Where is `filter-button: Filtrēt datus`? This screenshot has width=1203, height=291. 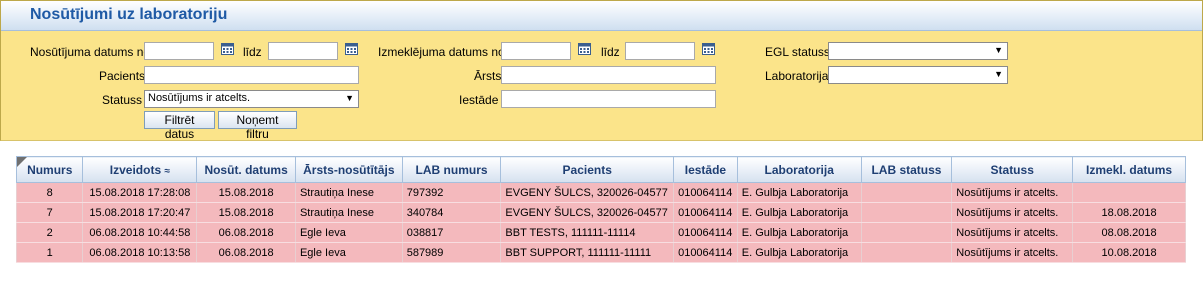
filter-button: Filtrēt datus is located at coordinates (179, 126).